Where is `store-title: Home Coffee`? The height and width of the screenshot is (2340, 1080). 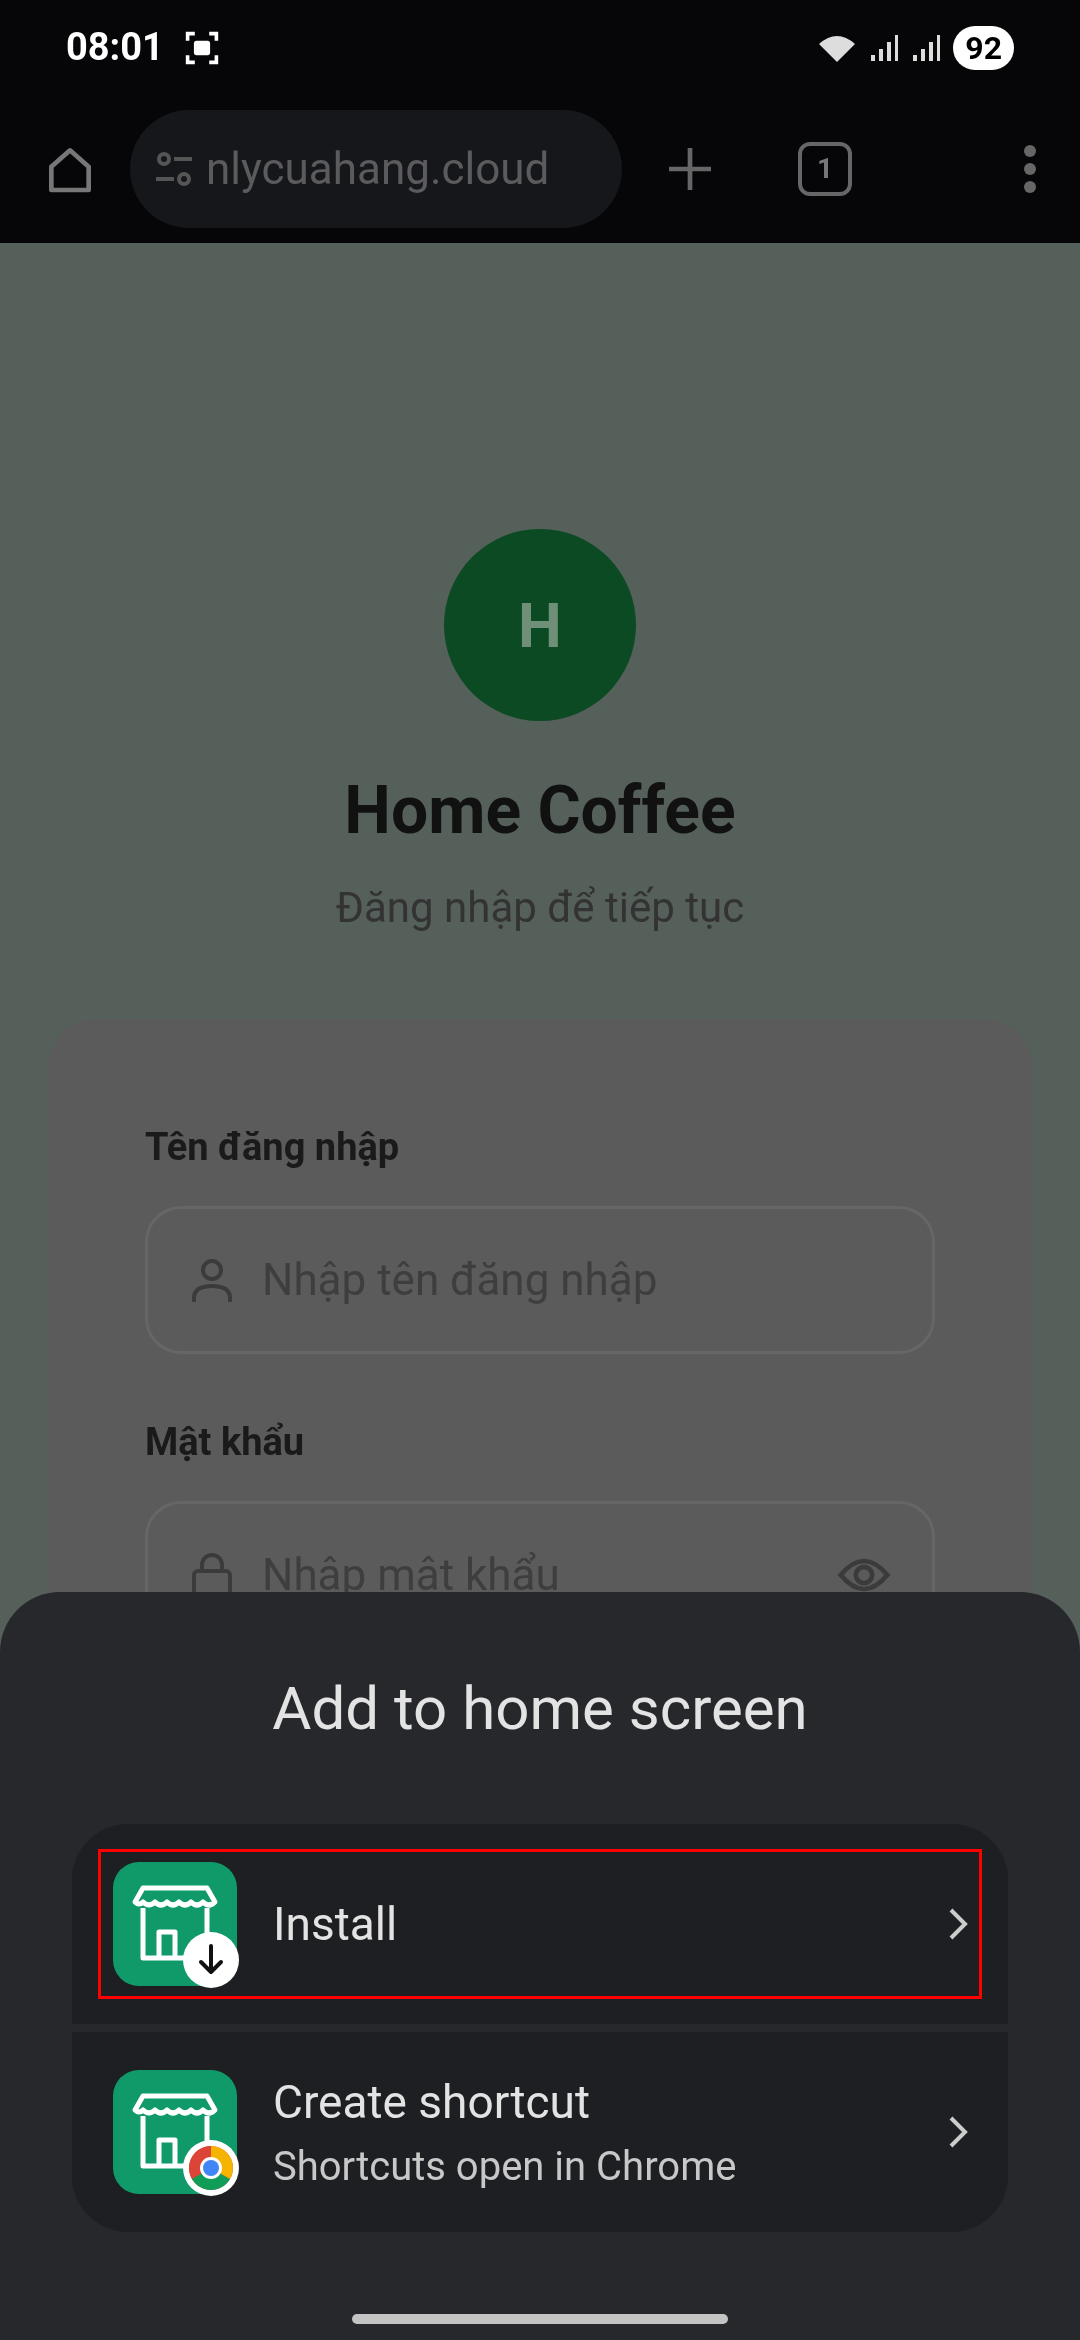 store-title: Home Coffee is located at coordinates (540, 811).